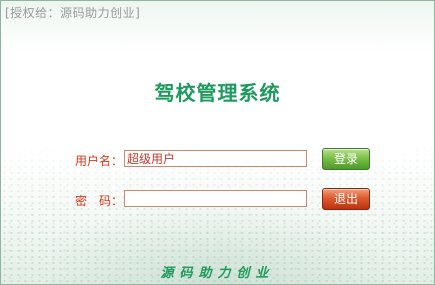  What do you see at coordinates (99, 201) in the screenshot?
I see `password-label: 密 码：` at bounding box center [99, 201].